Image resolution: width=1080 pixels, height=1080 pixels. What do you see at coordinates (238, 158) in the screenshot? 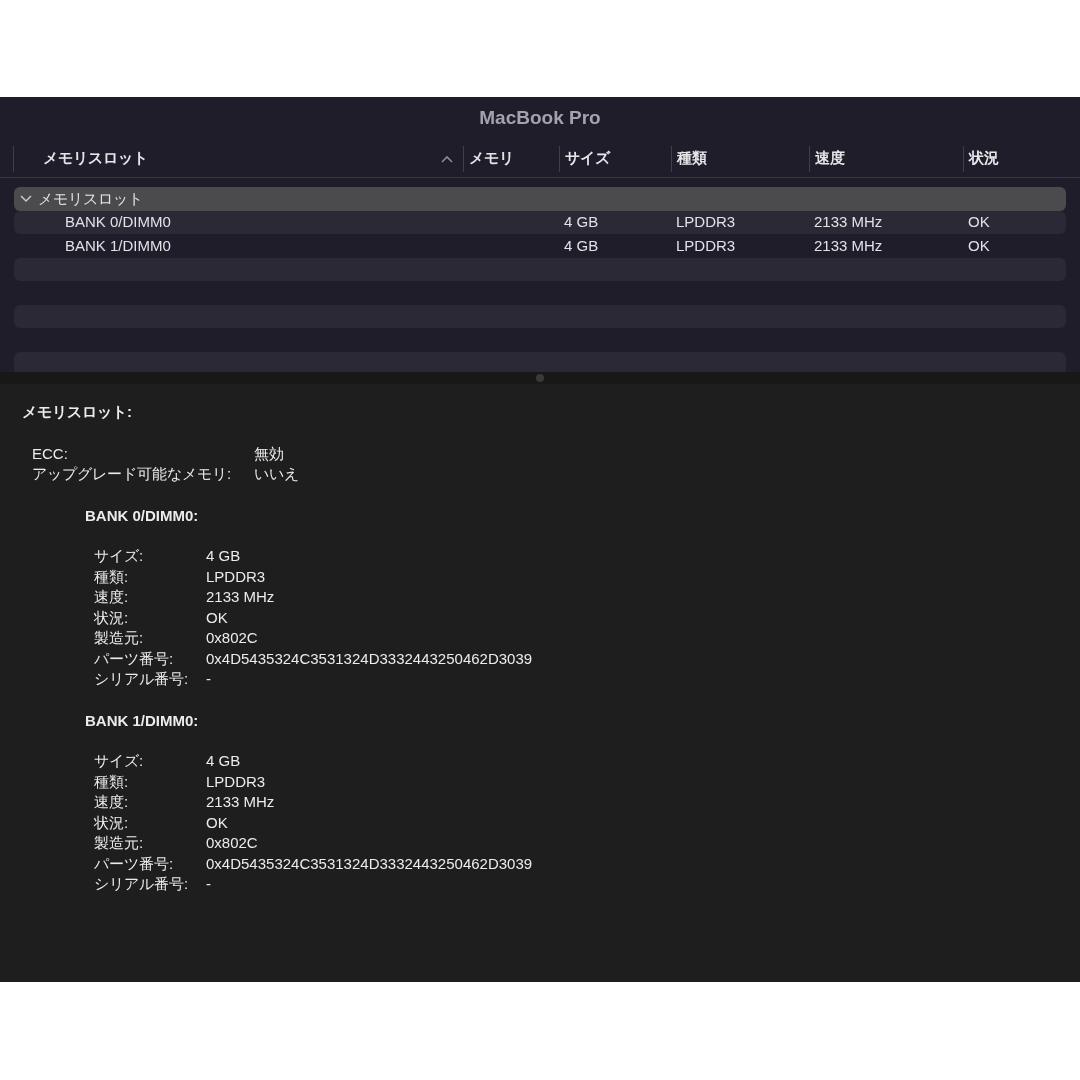
I see `column-header: メモリスロット` at bounding box center [238, 158].